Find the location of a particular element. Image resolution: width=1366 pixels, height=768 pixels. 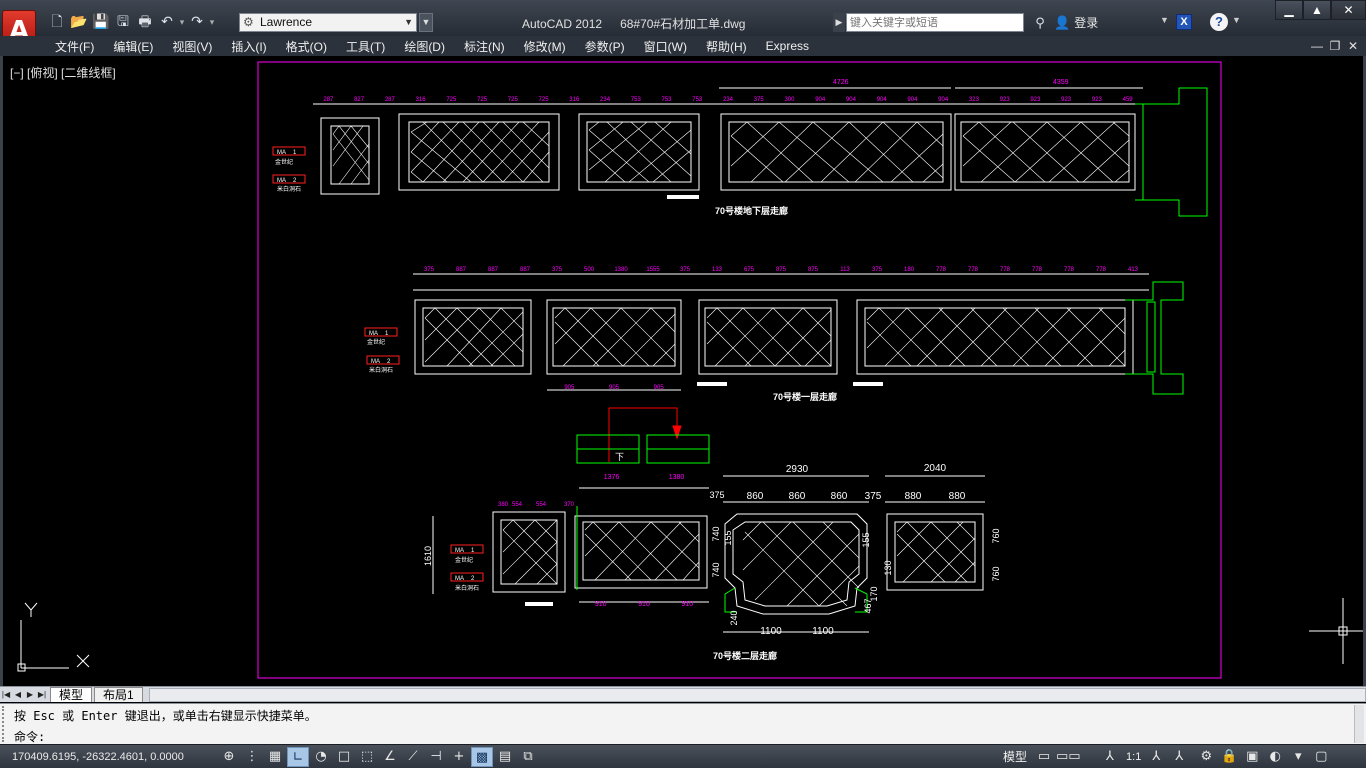

print-icon: 🖶 is located at coordinates (145, 22).